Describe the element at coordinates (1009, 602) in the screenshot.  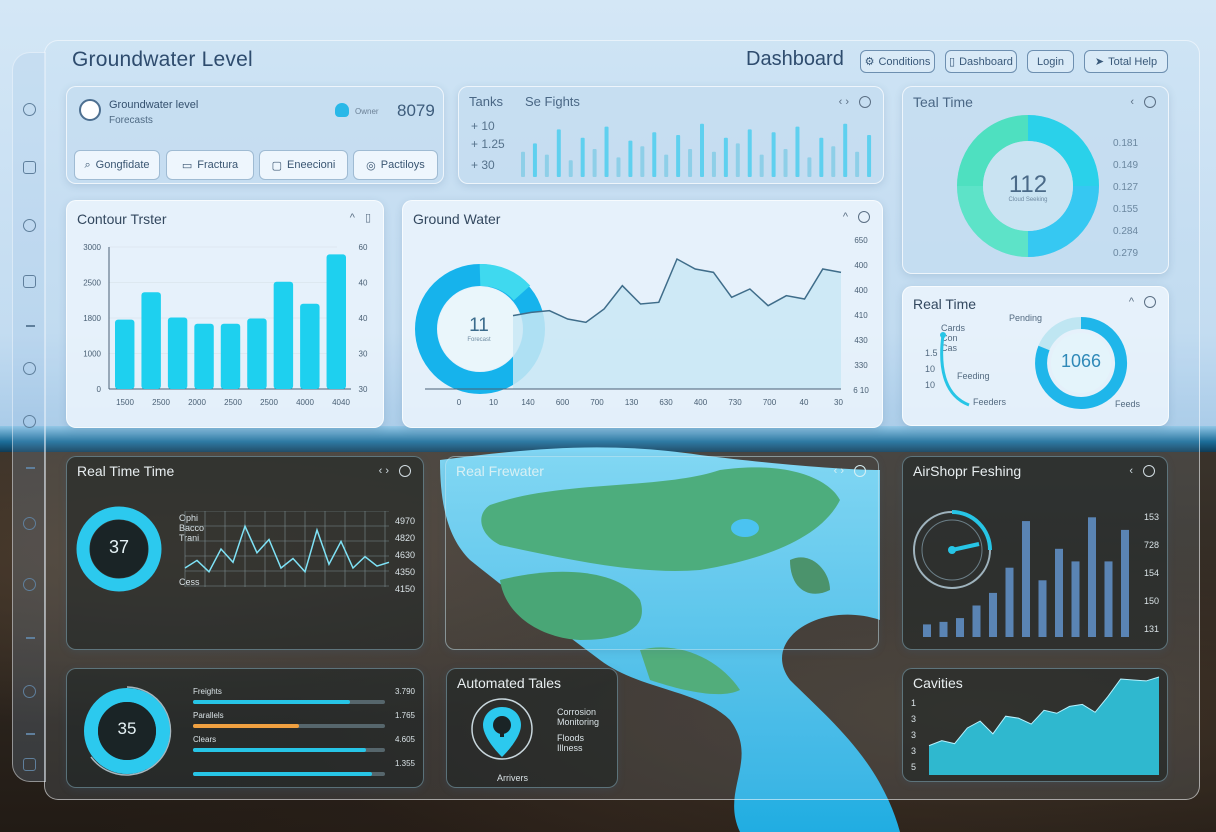
I see `airshop-bar` at that location.